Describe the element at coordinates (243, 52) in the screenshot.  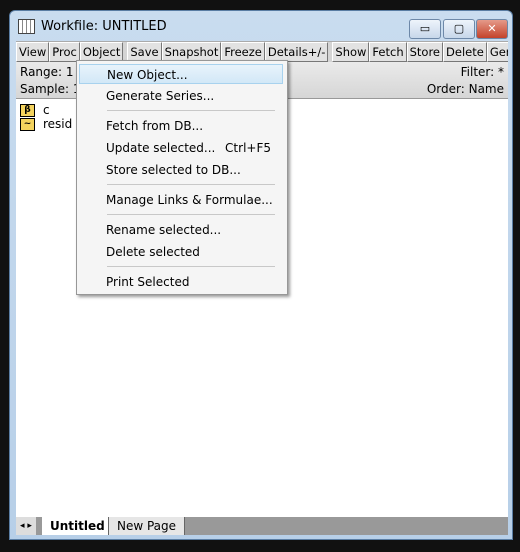
I see `freeze-button: Freeze` at that location.